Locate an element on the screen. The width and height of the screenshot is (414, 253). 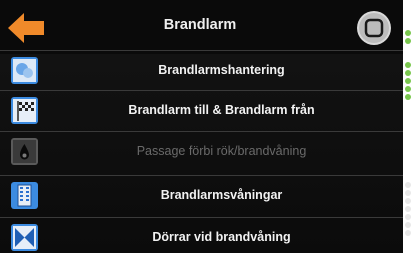
menu-item-label: Passage förbi rök/brandvåning is located at coordinates (221, 151).